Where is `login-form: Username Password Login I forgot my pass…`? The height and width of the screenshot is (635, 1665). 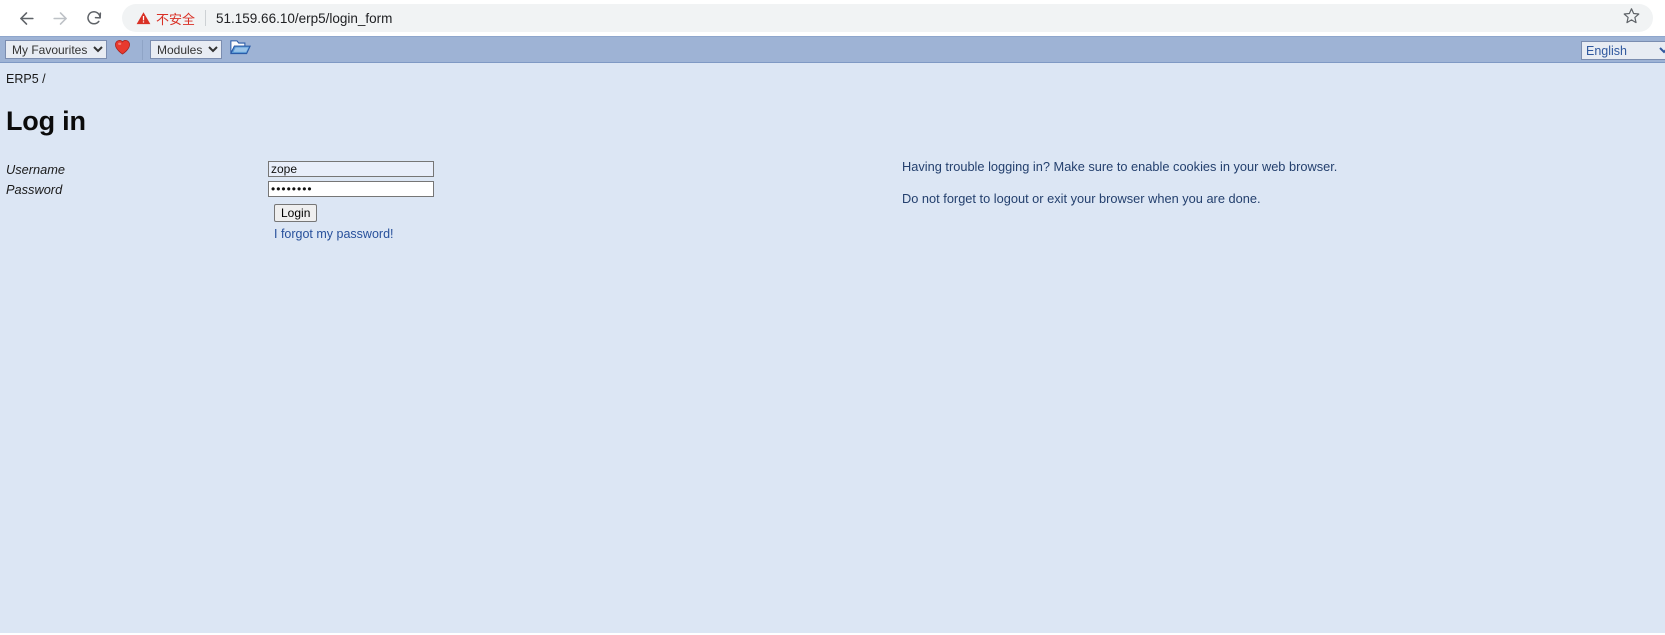 login-form: Username Password Login I forgot my pass… is located at coordinates (832, 200).